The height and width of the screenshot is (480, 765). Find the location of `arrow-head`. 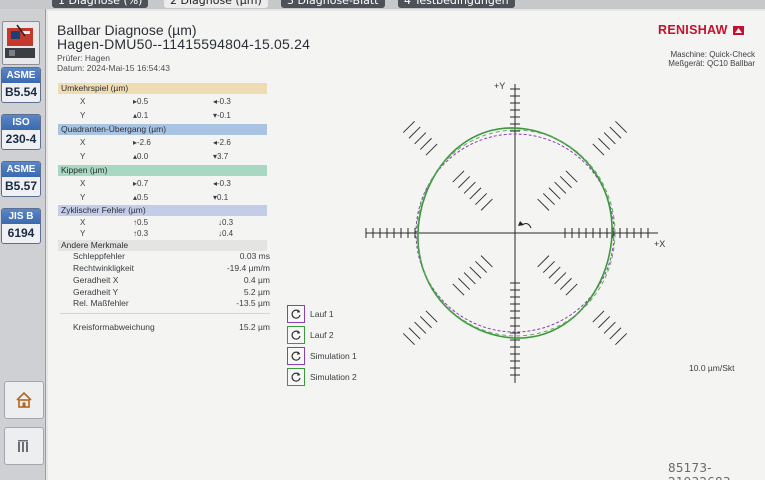

arrow-head is located at coordinates (521, 223).